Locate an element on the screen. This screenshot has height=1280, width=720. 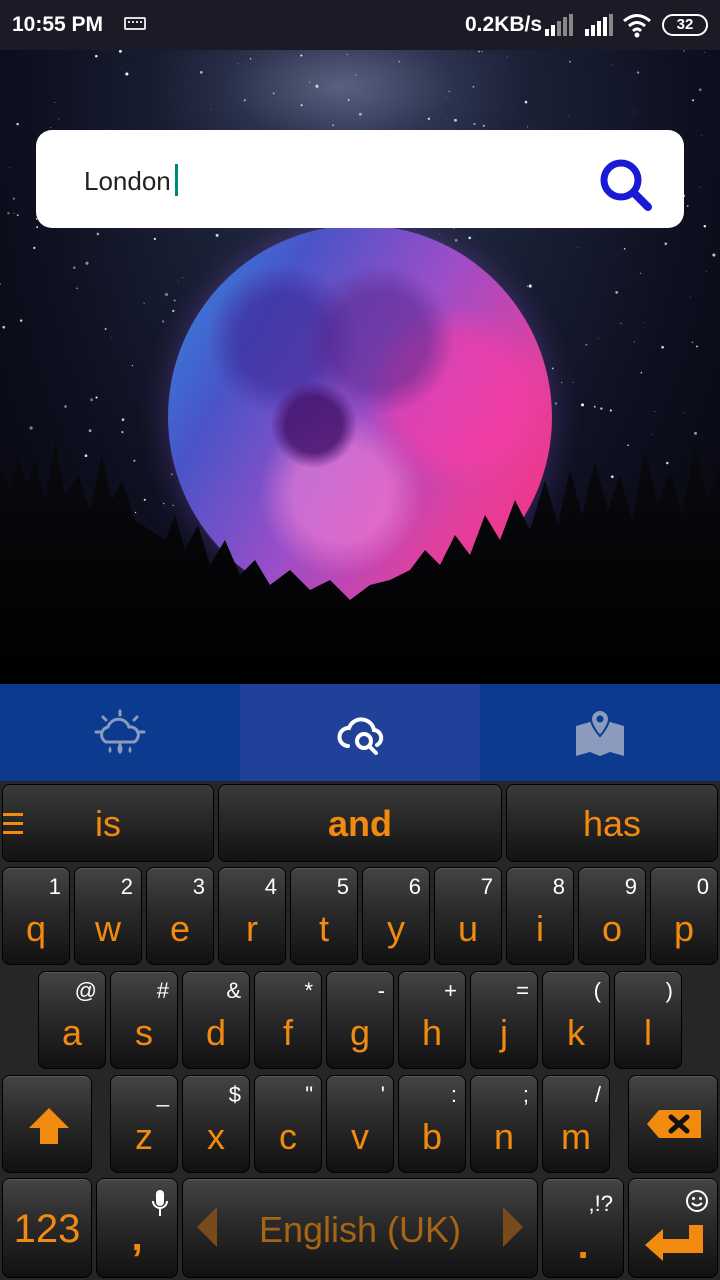
key-label: b is located at coordinates (432, 1136).